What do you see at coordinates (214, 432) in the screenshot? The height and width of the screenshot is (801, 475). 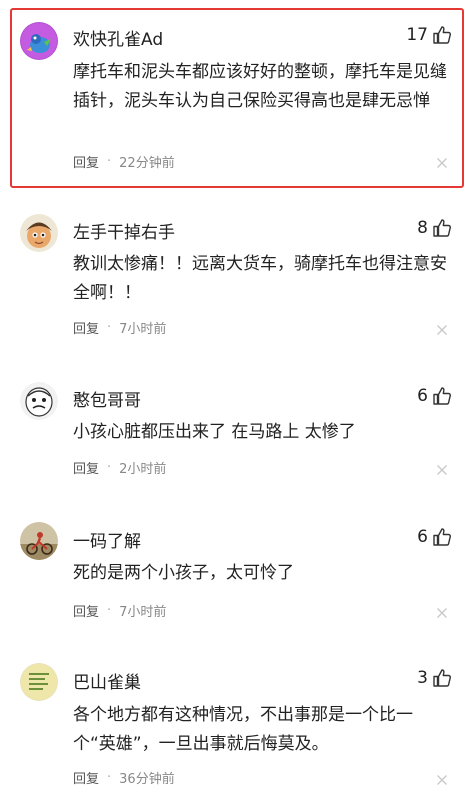 I see `comment-text: 小孩心脏都压出来了 在马路上 太惨了` at bounding box center [214, 432].